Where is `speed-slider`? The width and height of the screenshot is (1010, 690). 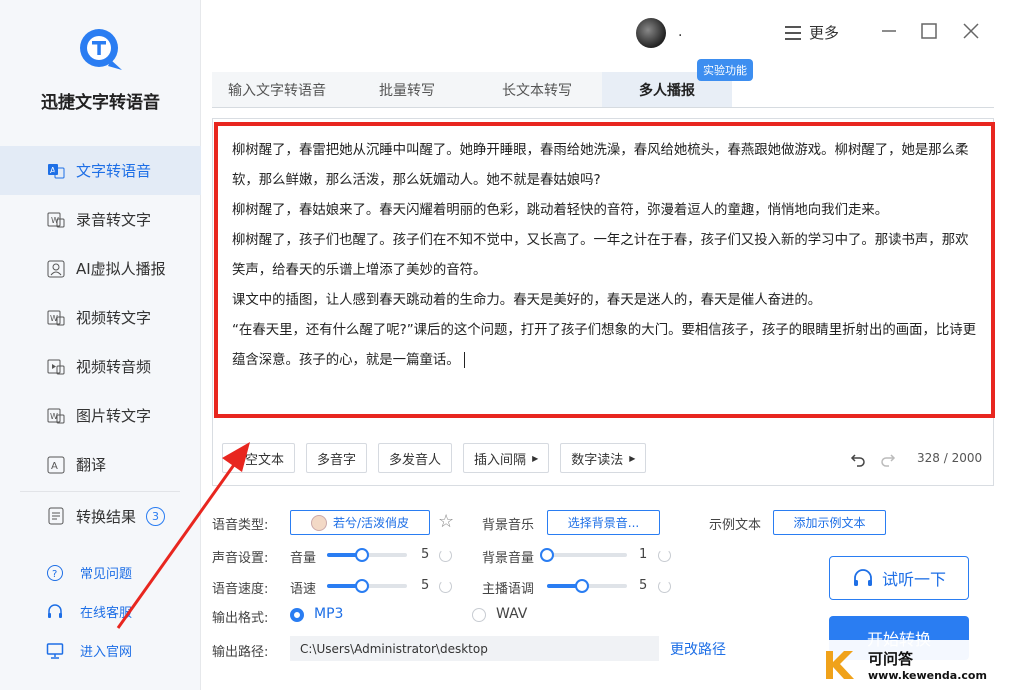
speed-slider is located at coordinates (367, 586).